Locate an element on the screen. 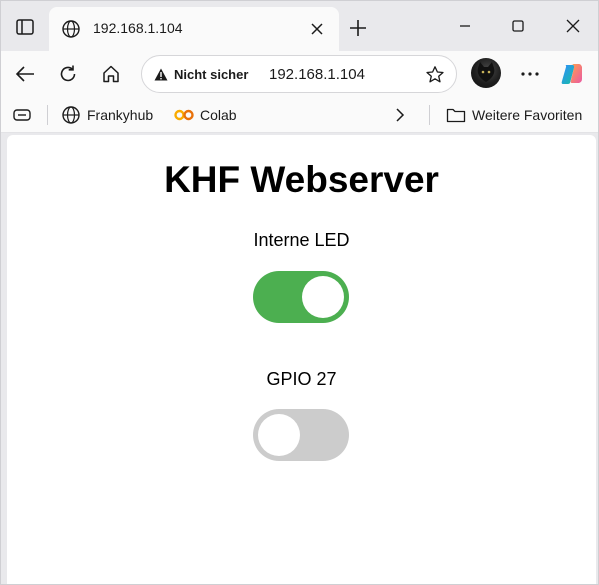  cat-avatar-icon is located at coordinates (486, 72).